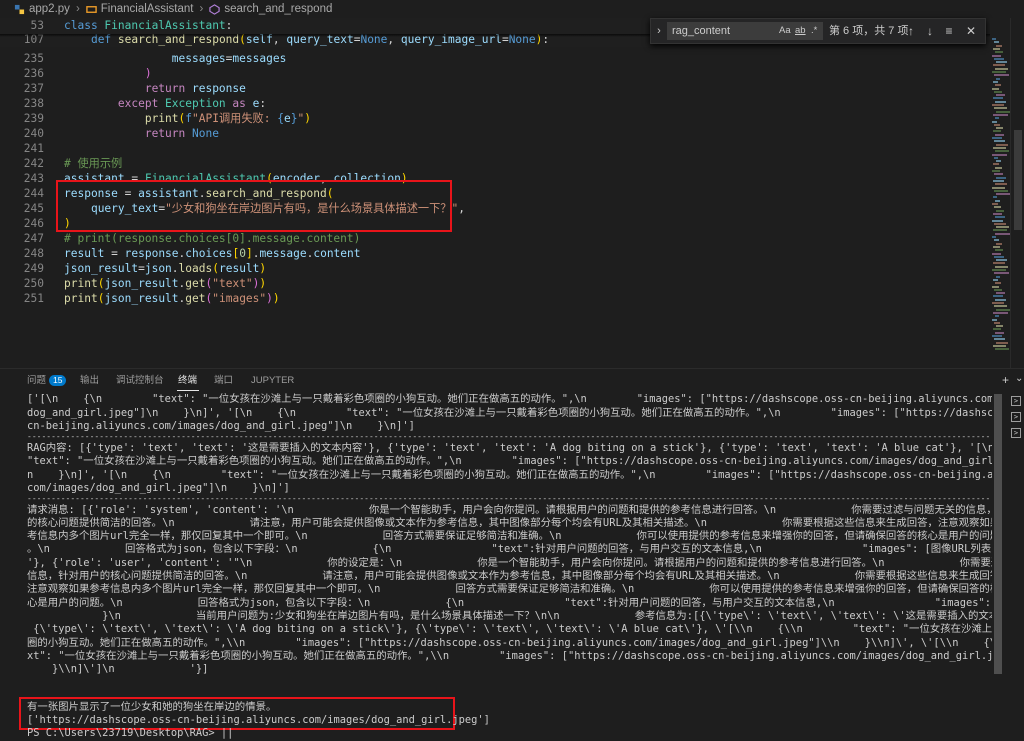 The height and width of the screenshot is (741, 1024). Describe the element at coordinates (998, 534) in the screenshot. I see `terminal-scrollbar-thumb` at that location.